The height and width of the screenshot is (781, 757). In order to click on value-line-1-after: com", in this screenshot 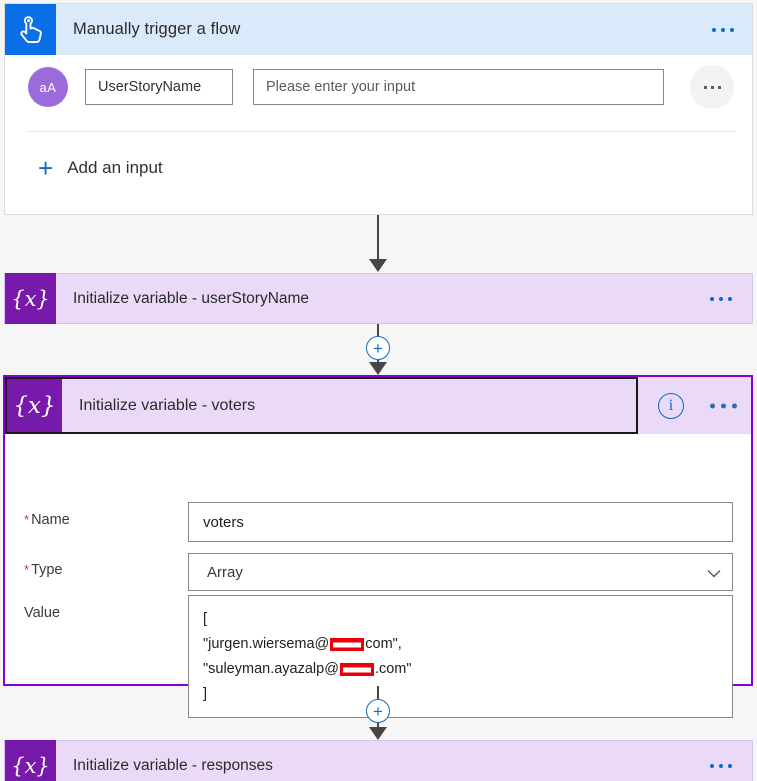, I will do `click(383, 644)`.